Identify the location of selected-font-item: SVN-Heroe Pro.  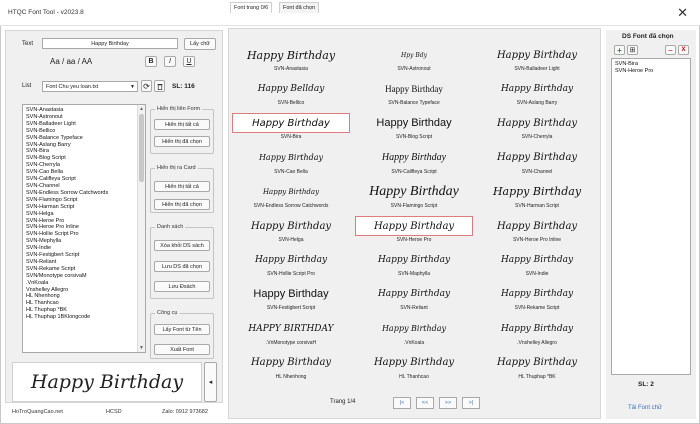
(651, 71).